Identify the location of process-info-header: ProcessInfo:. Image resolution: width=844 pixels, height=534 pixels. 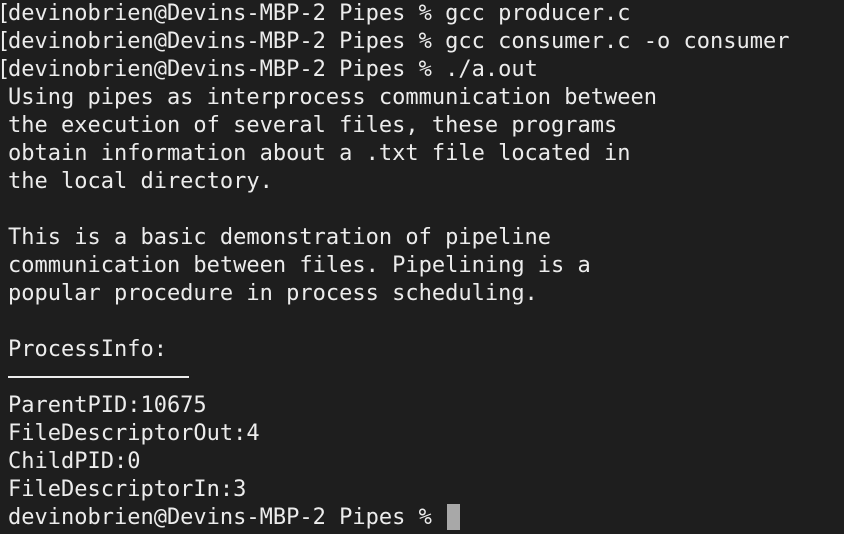
(87, 349).